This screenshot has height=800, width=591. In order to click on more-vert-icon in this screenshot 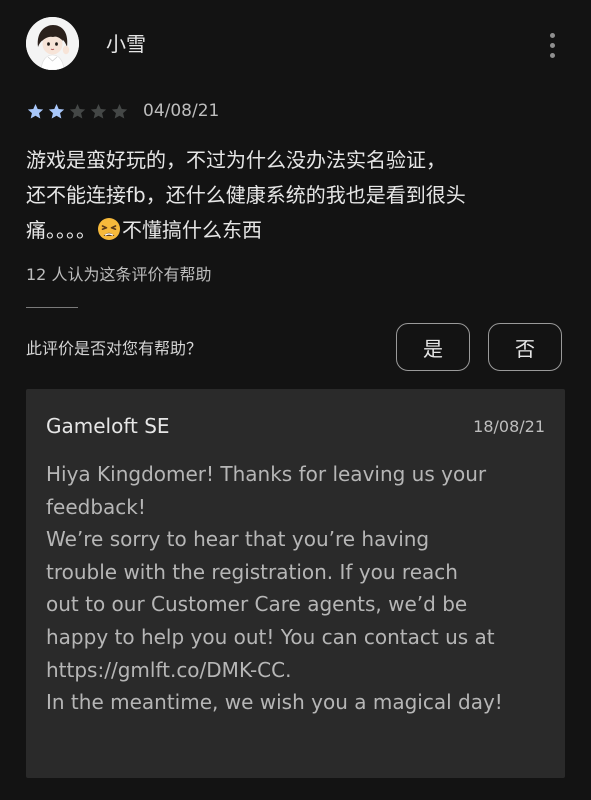, I will do `click(552, 45)`.